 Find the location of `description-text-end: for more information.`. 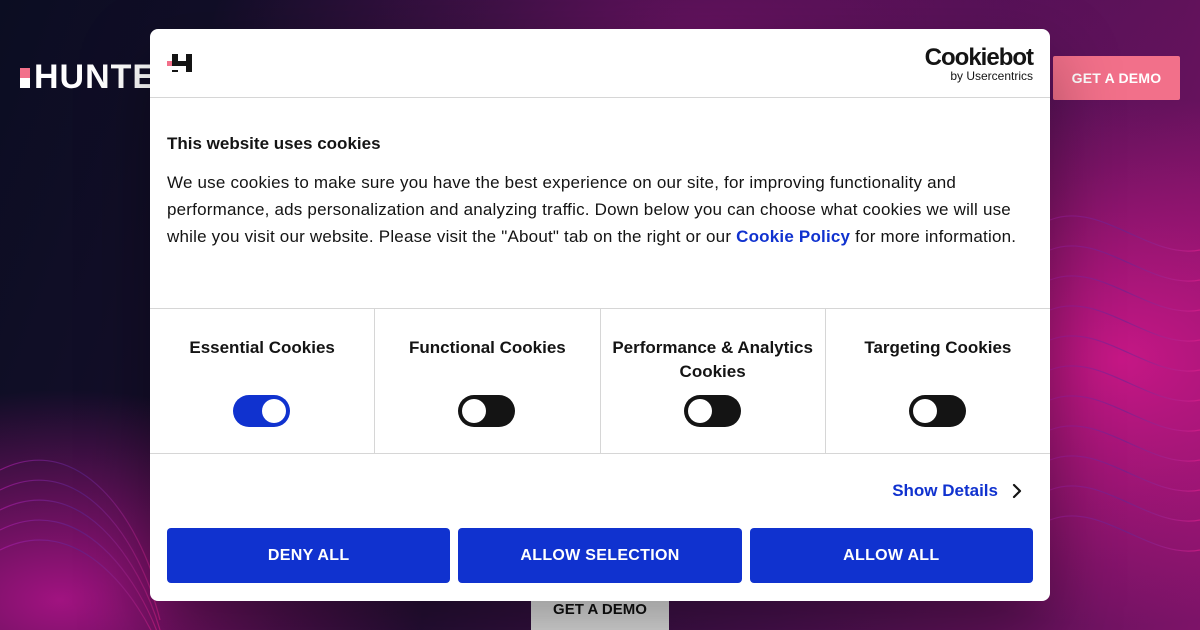

description-text-end: for more information. is located at coordinates (933, 236).